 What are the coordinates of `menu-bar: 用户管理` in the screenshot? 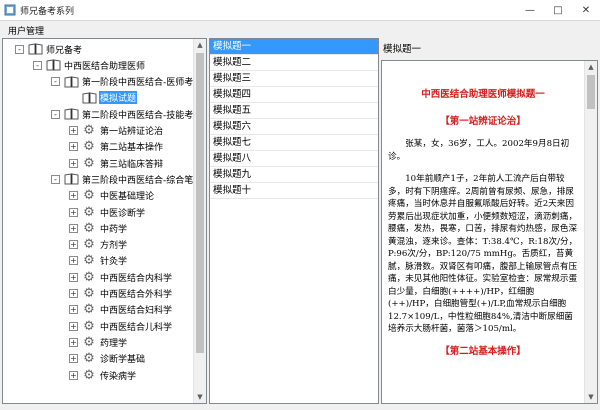 It's located at (300, 29).